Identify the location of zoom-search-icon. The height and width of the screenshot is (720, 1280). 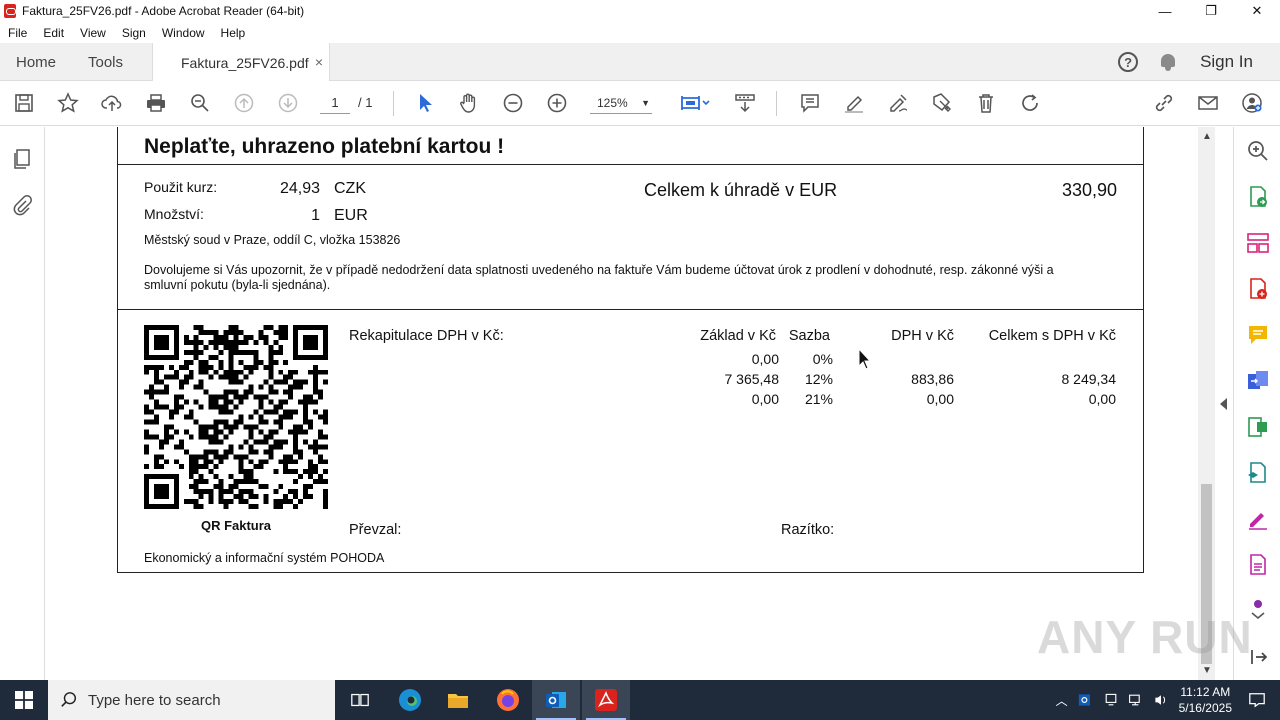
(200, 103).